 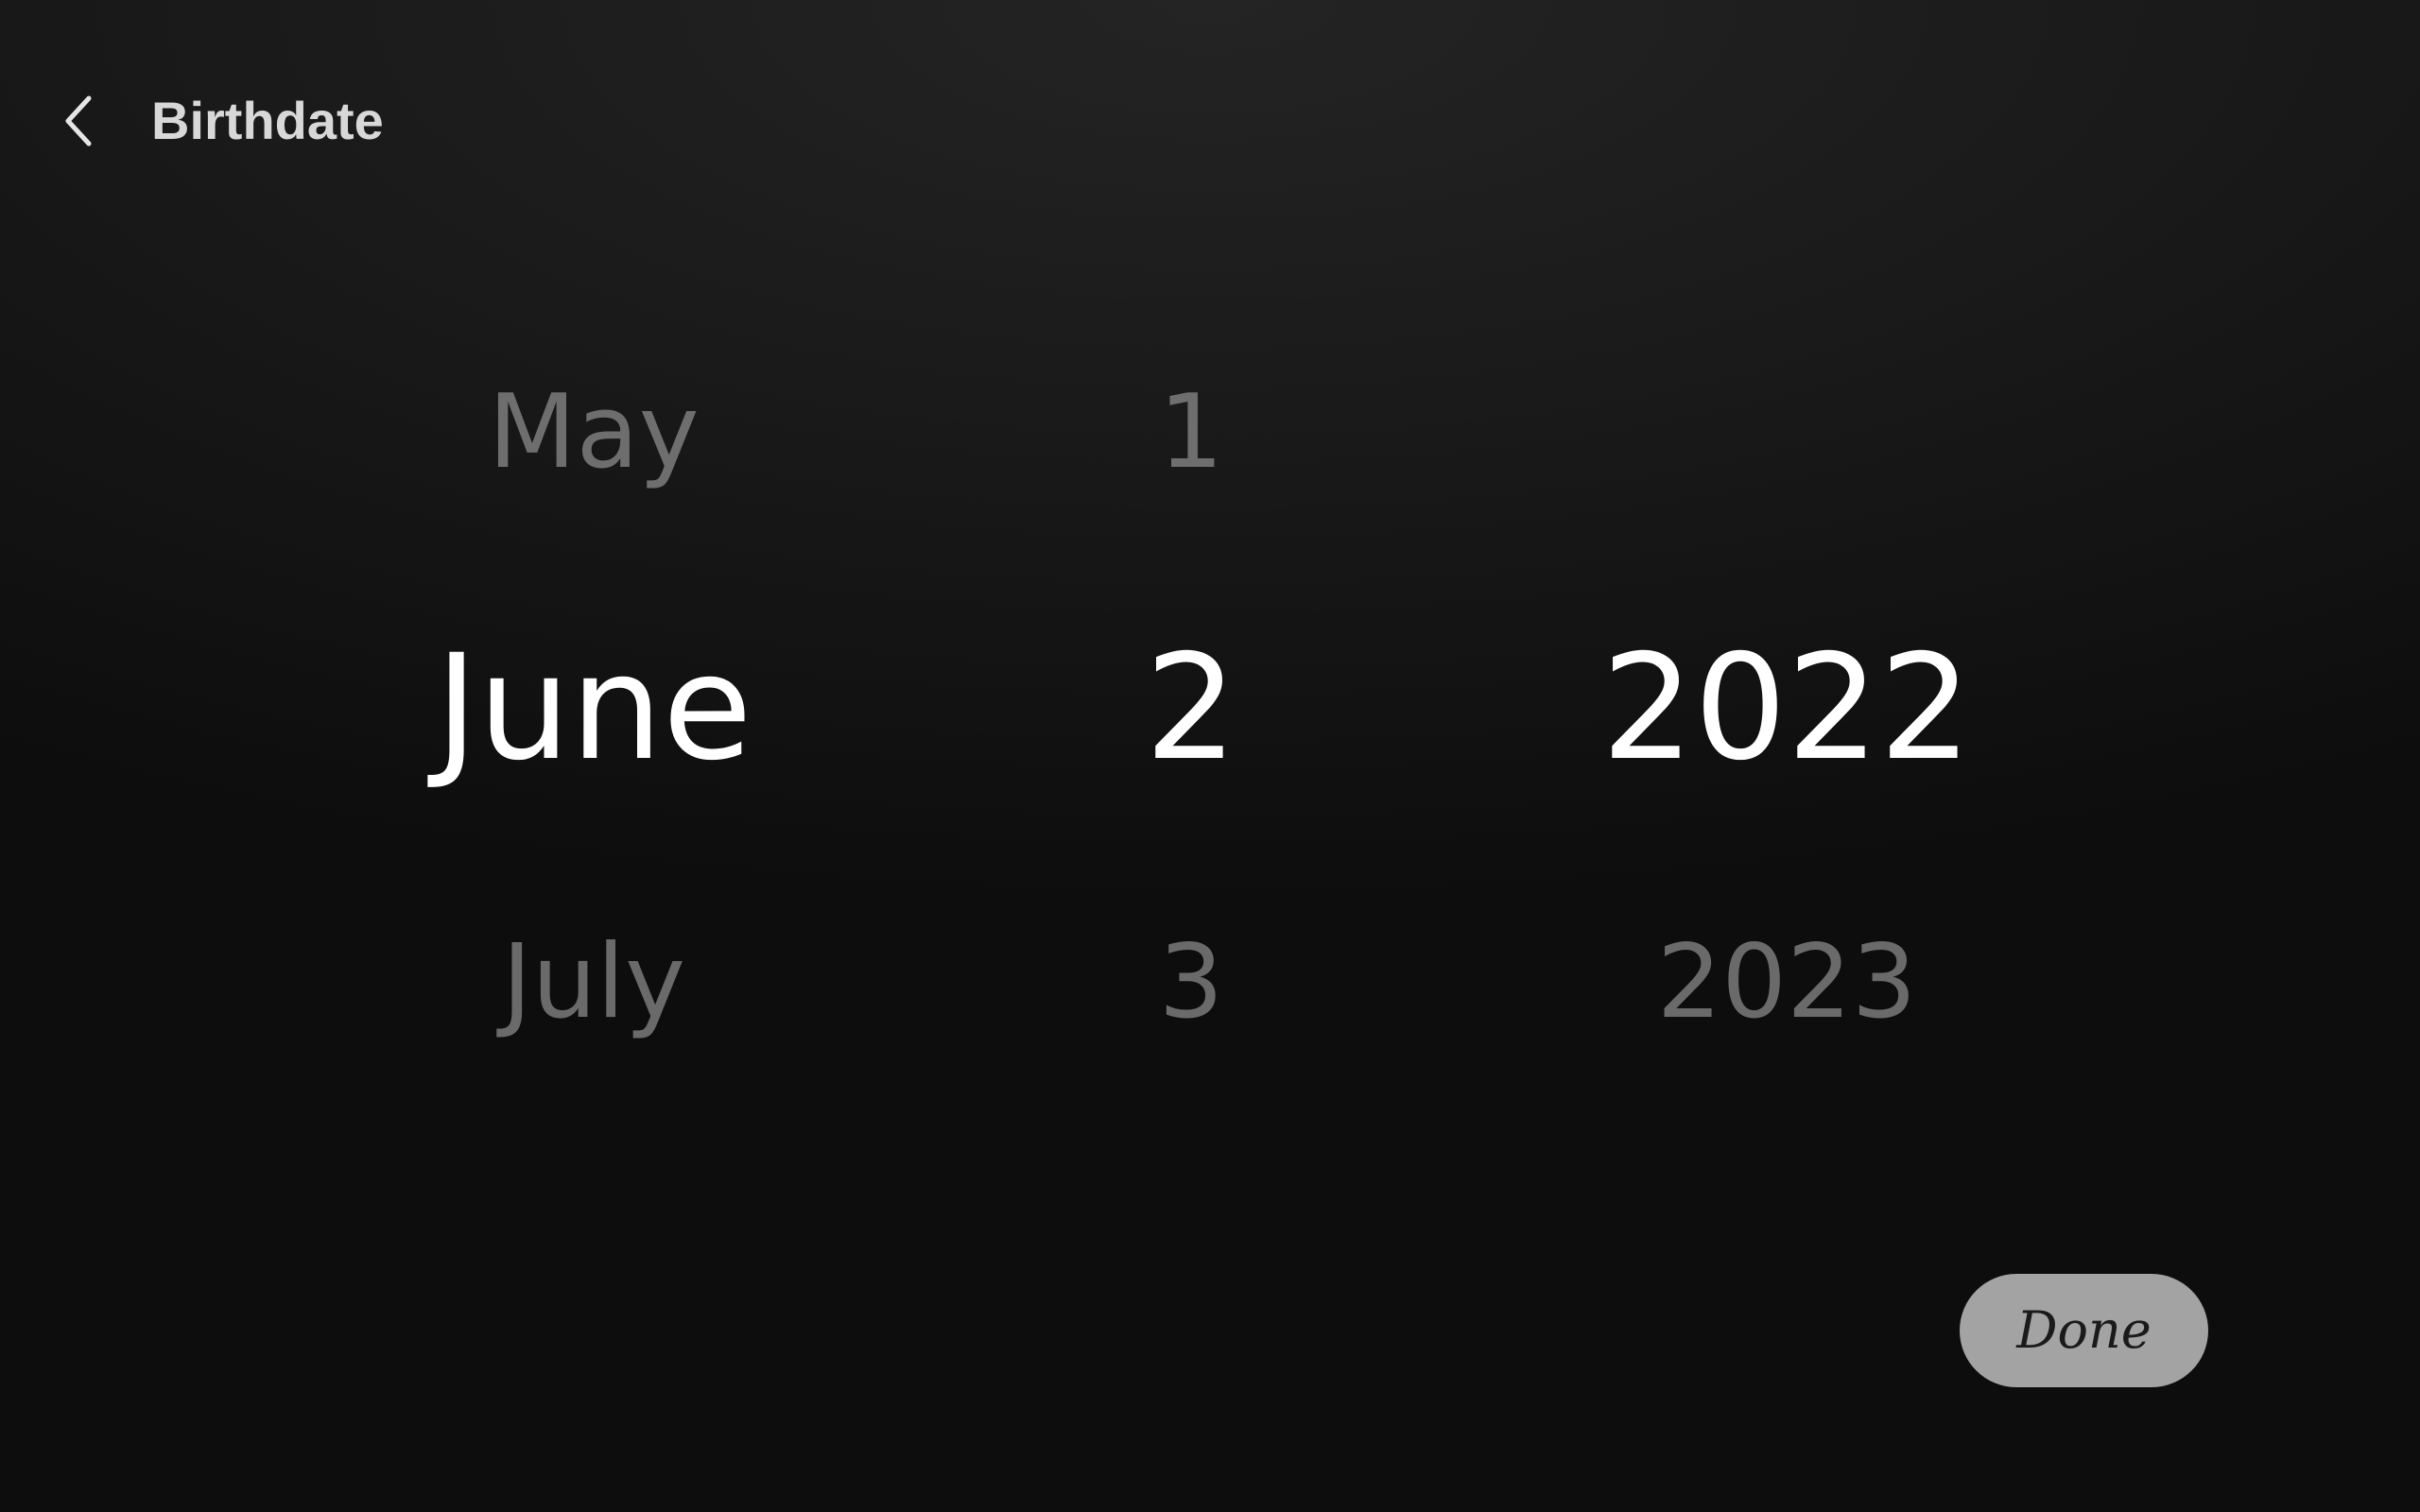 I want to click on day-wheel: 1 2 3, so click(x=1191, y=614).